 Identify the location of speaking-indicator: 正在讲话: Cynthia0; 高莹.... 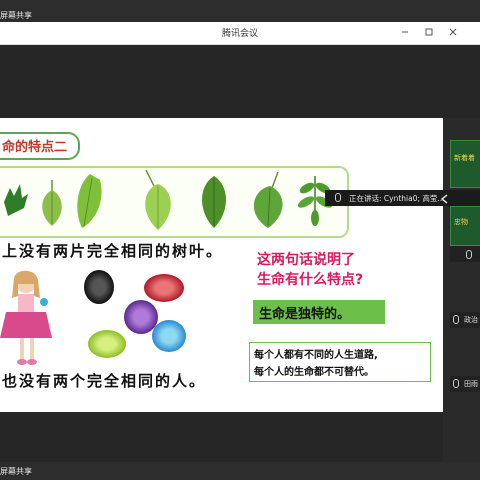
(402, 198).